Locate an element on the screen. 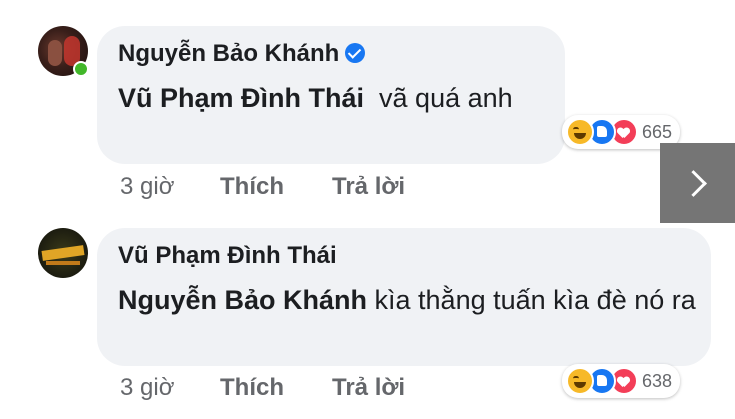 The image size is (735, 419). comment-author: Nguyễn Bảo Khánh is located at coordinates (242, 54).